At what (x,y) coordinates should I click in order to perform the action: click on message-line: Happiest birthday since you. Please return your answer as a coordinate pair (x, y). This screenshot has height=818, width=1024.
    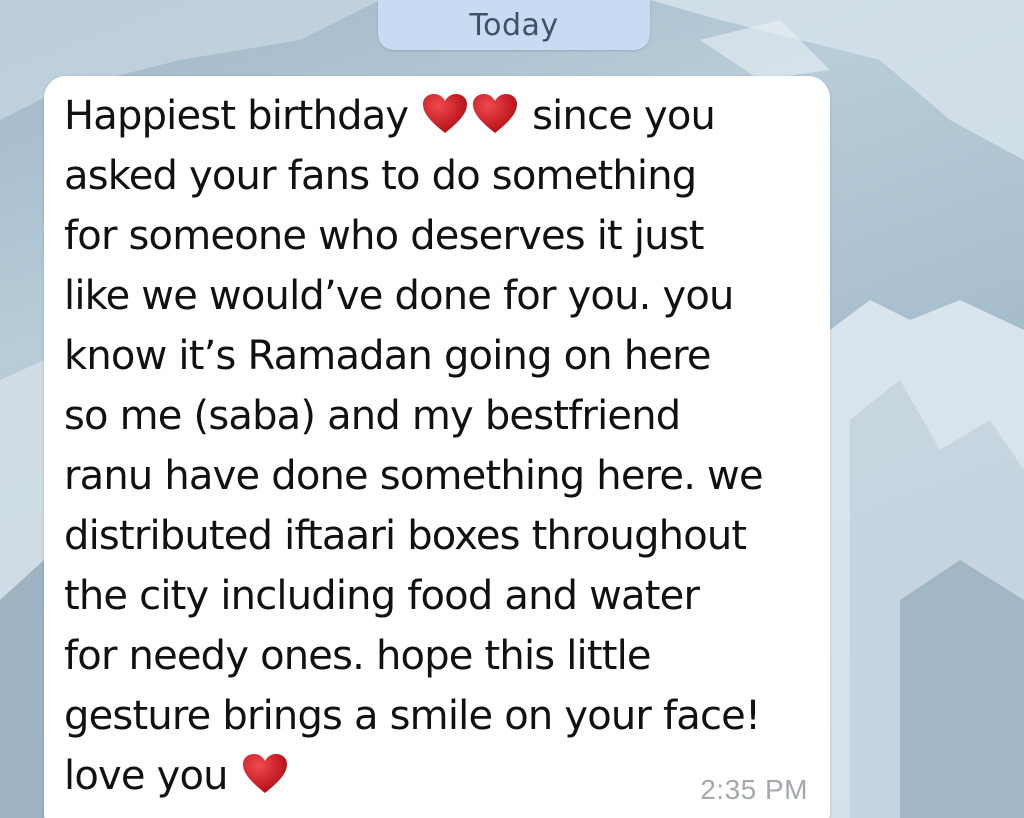
    Looking at the image, I should click on (390, 116).